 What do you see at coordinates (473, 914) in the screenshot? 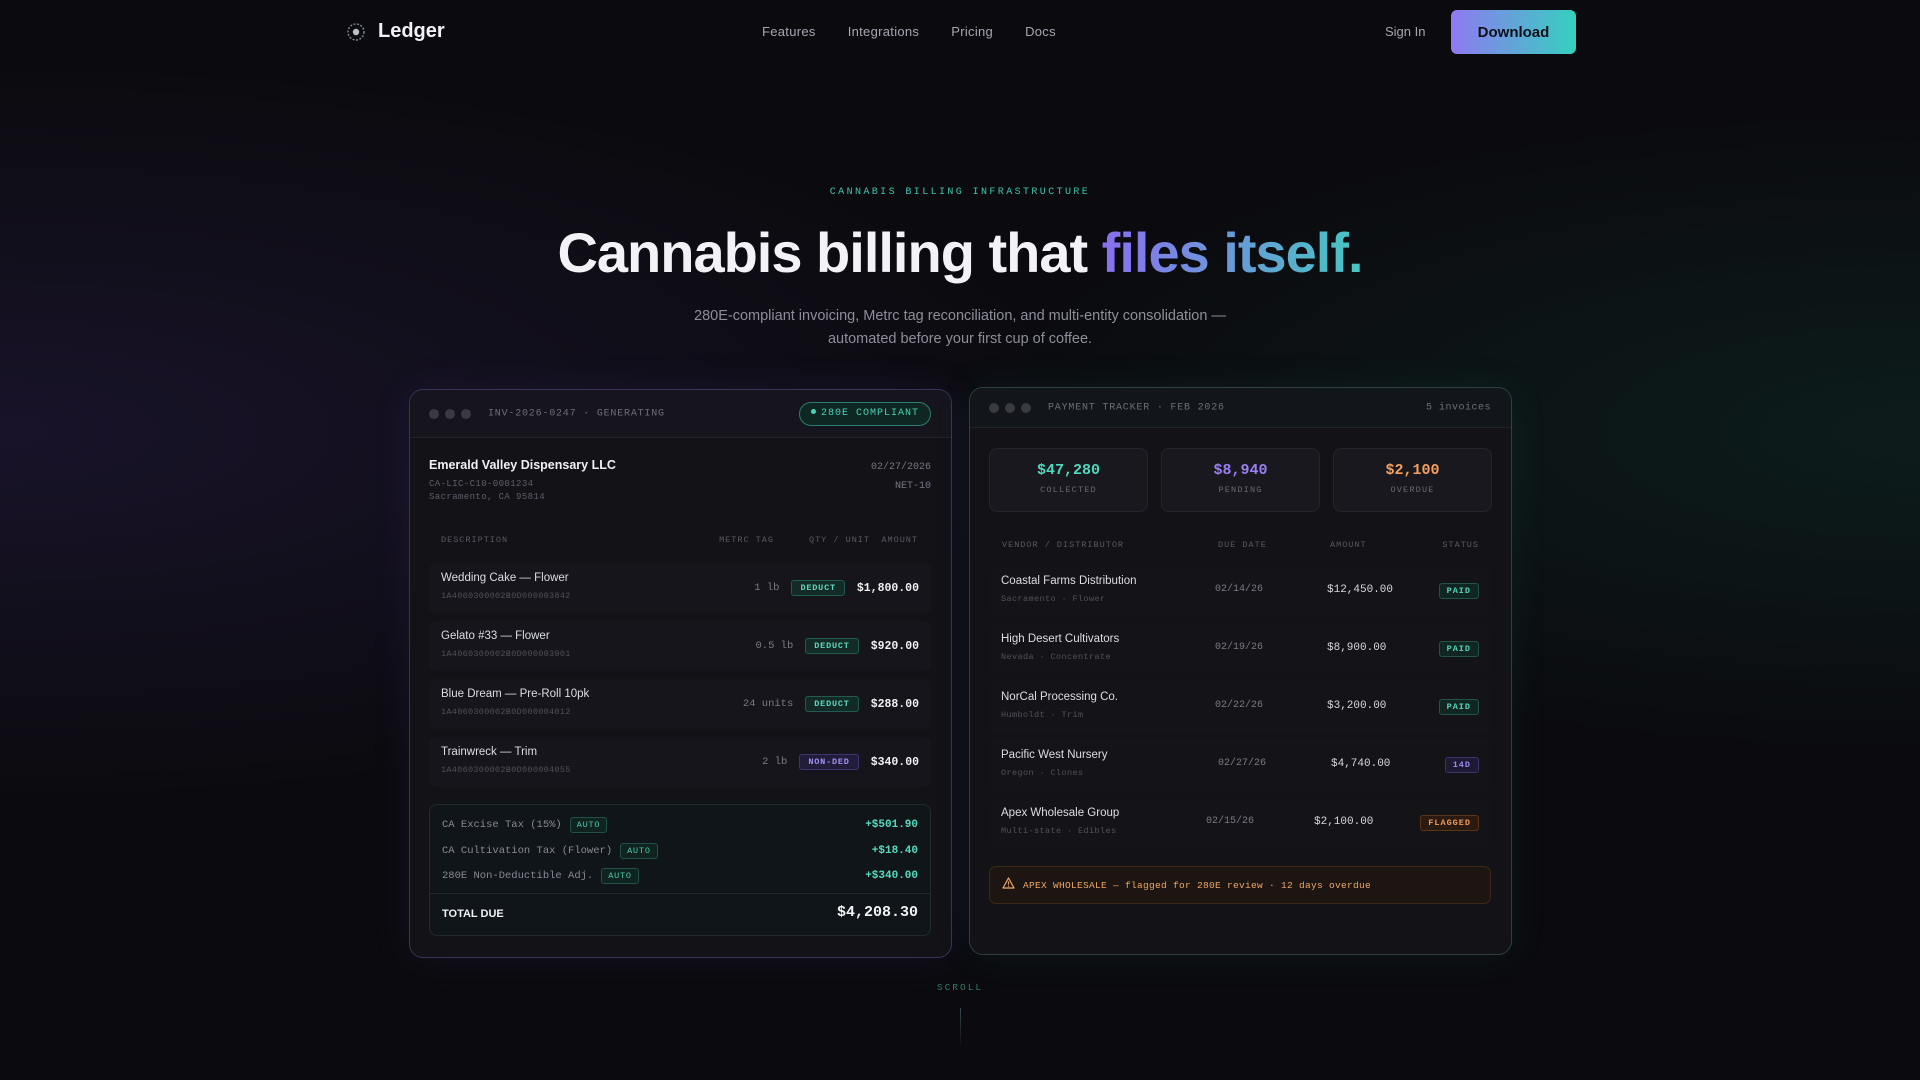
I see `total-due-label: TOTAL DUE` at bounding box center [473, 914].